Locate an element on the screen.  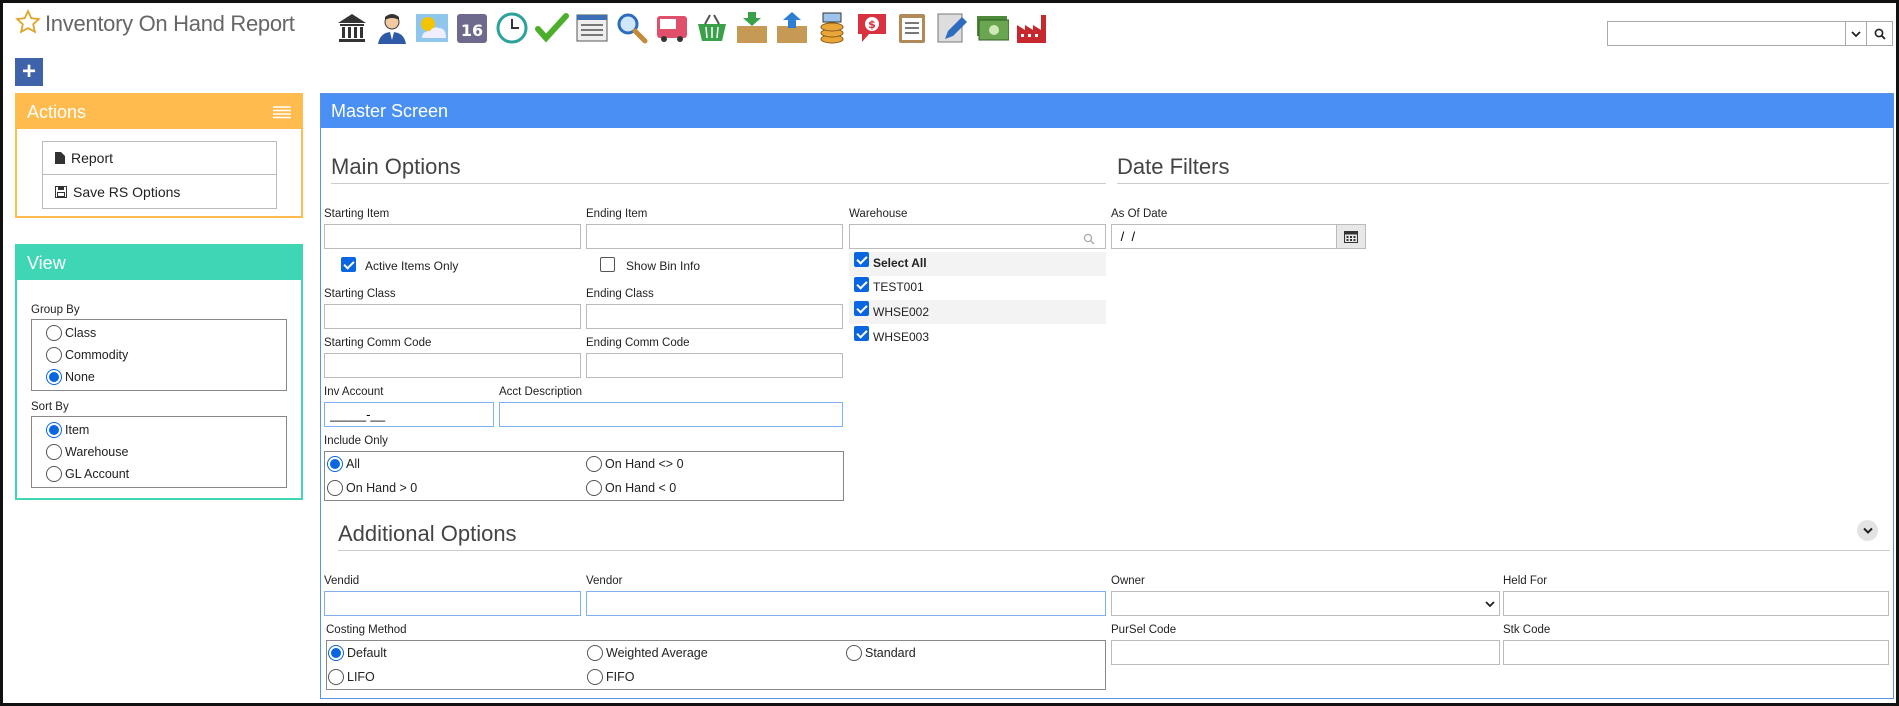
save-rs-options-label: Save RS Options is located at coordinates (127, 191).